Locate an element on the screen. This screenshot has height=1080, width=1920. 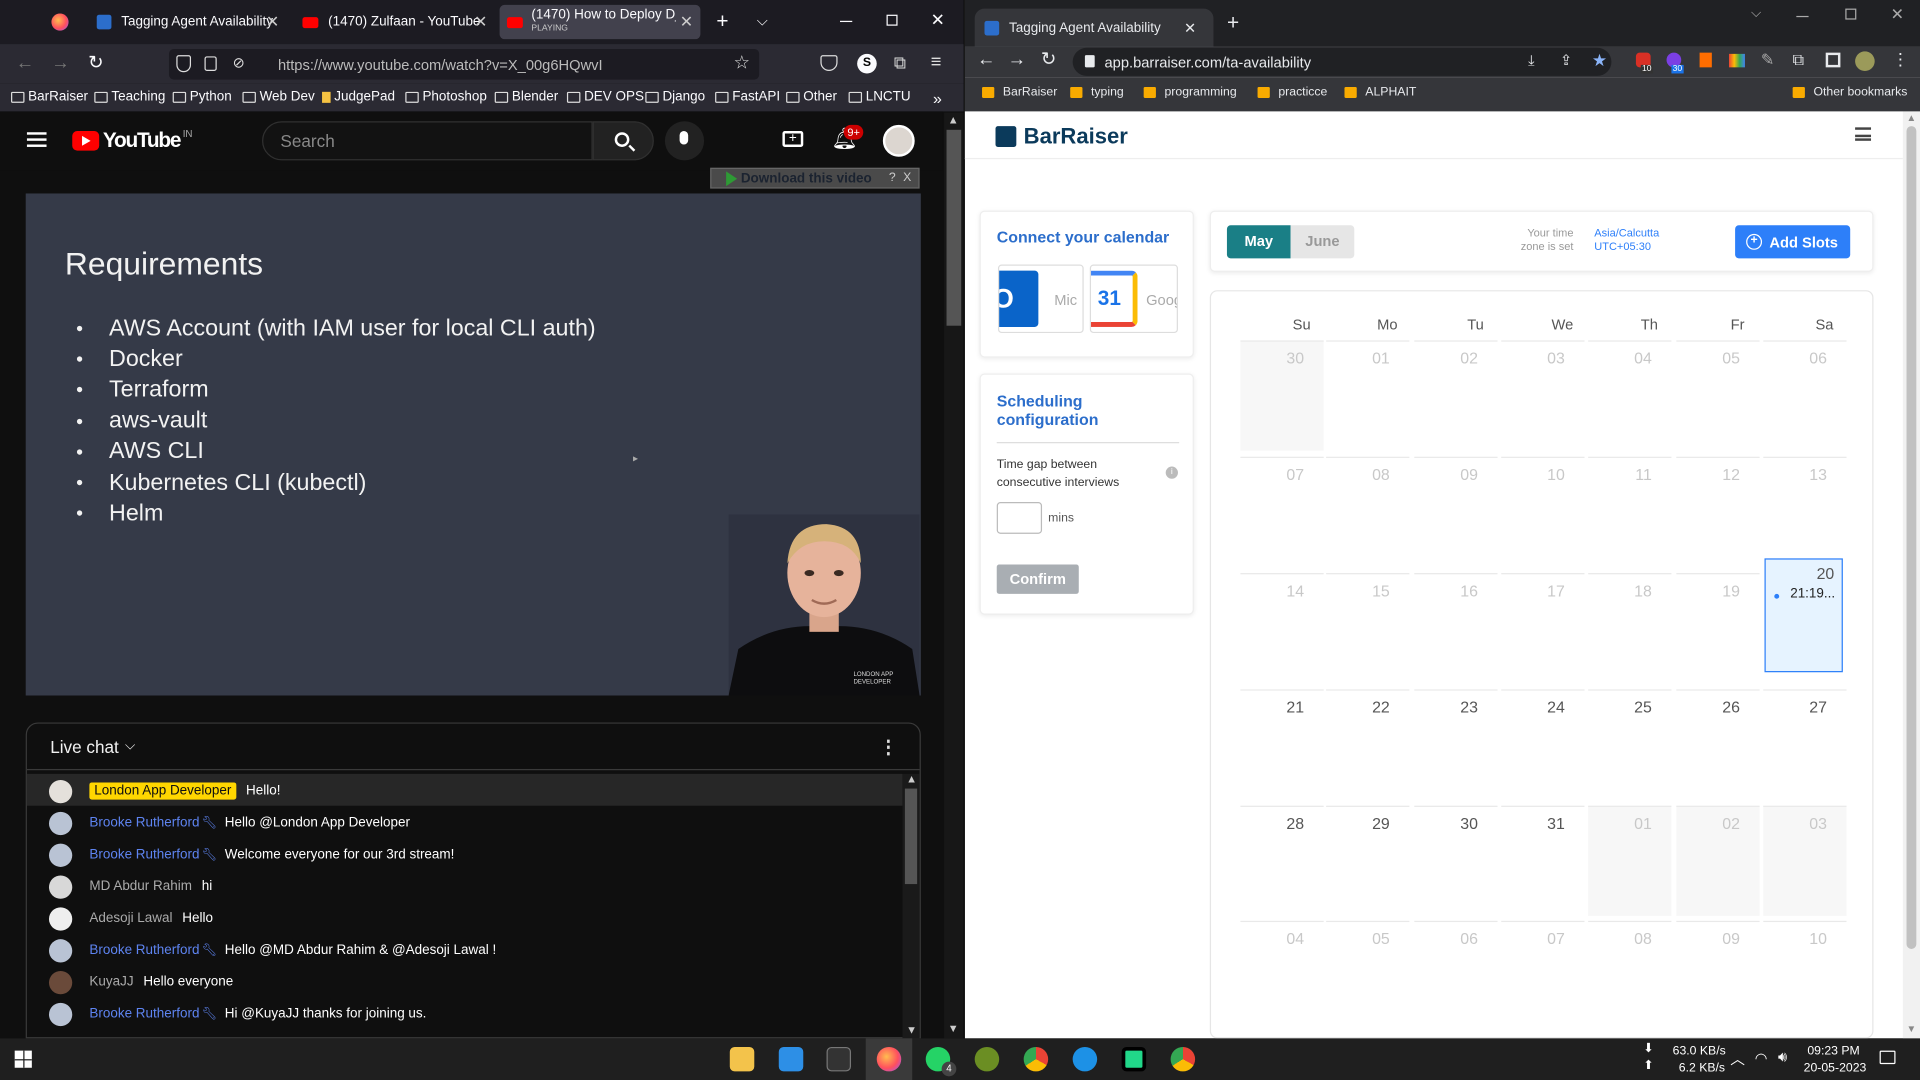
tab-zulfaan-youtube: (1470) Zulfaan - YouTube ✕ is located at coordinates (394, 22).